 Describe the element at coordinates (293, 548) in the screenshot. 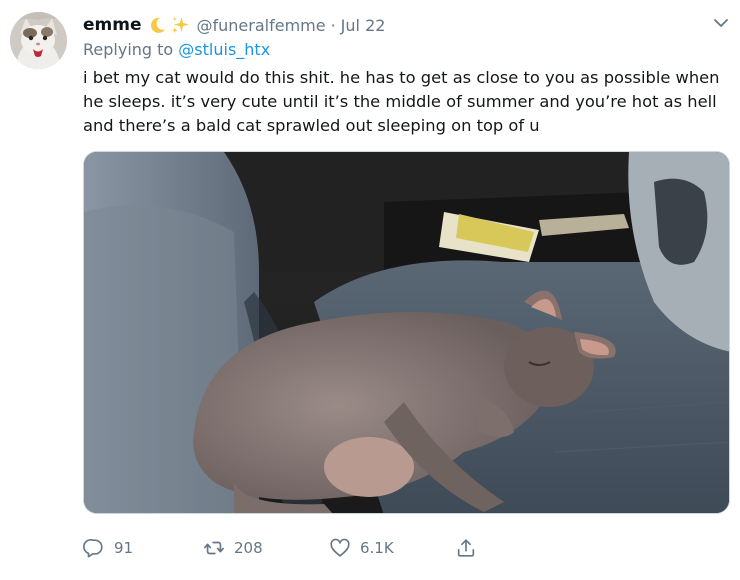

I see `tweet-actions: 91 208 6.1K` at that location.